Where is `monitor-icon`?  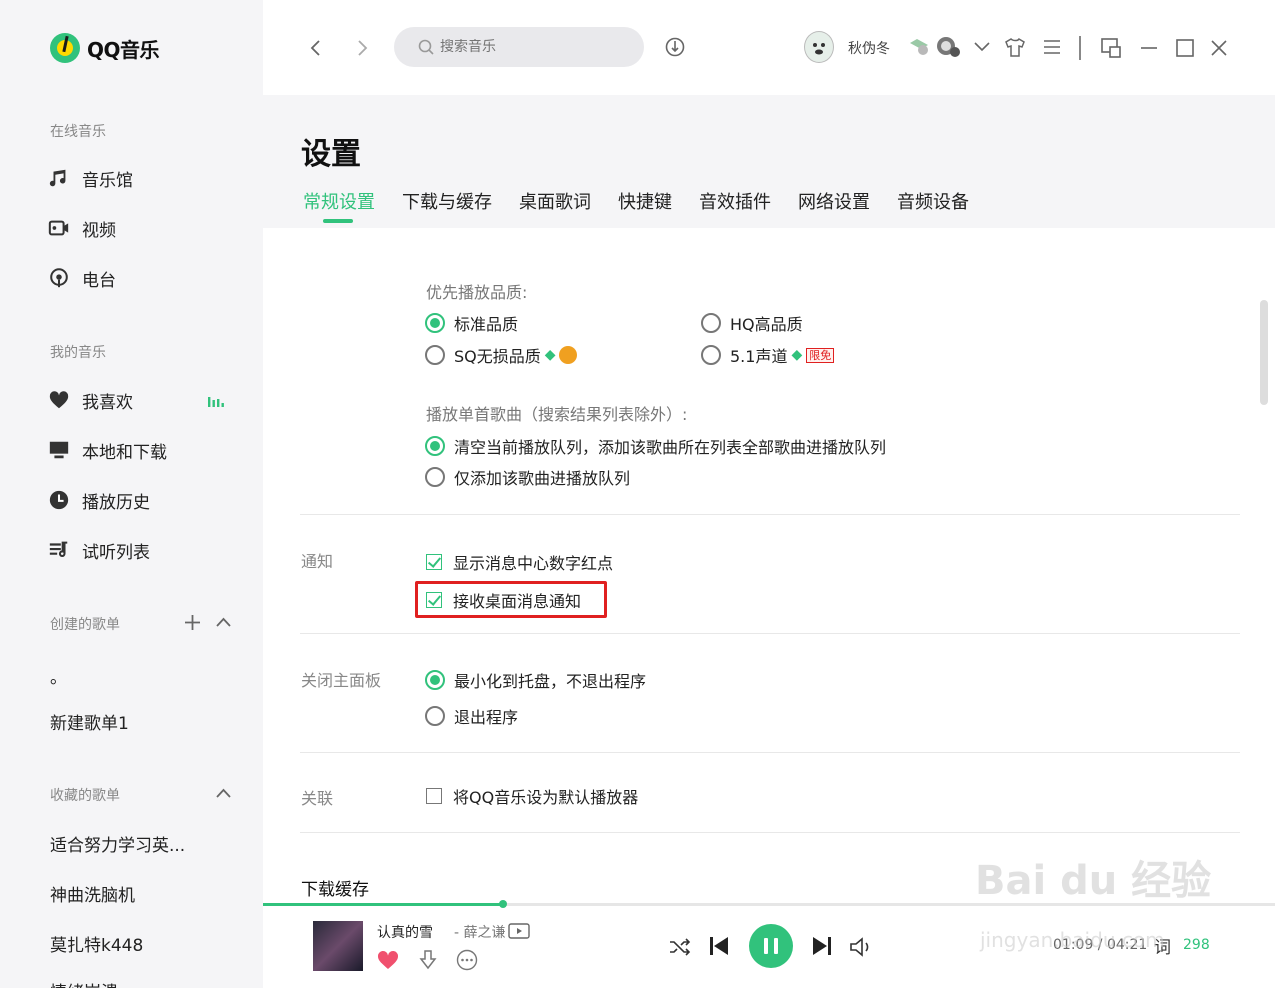 monitor-icon is located at coordinates (59, 450).